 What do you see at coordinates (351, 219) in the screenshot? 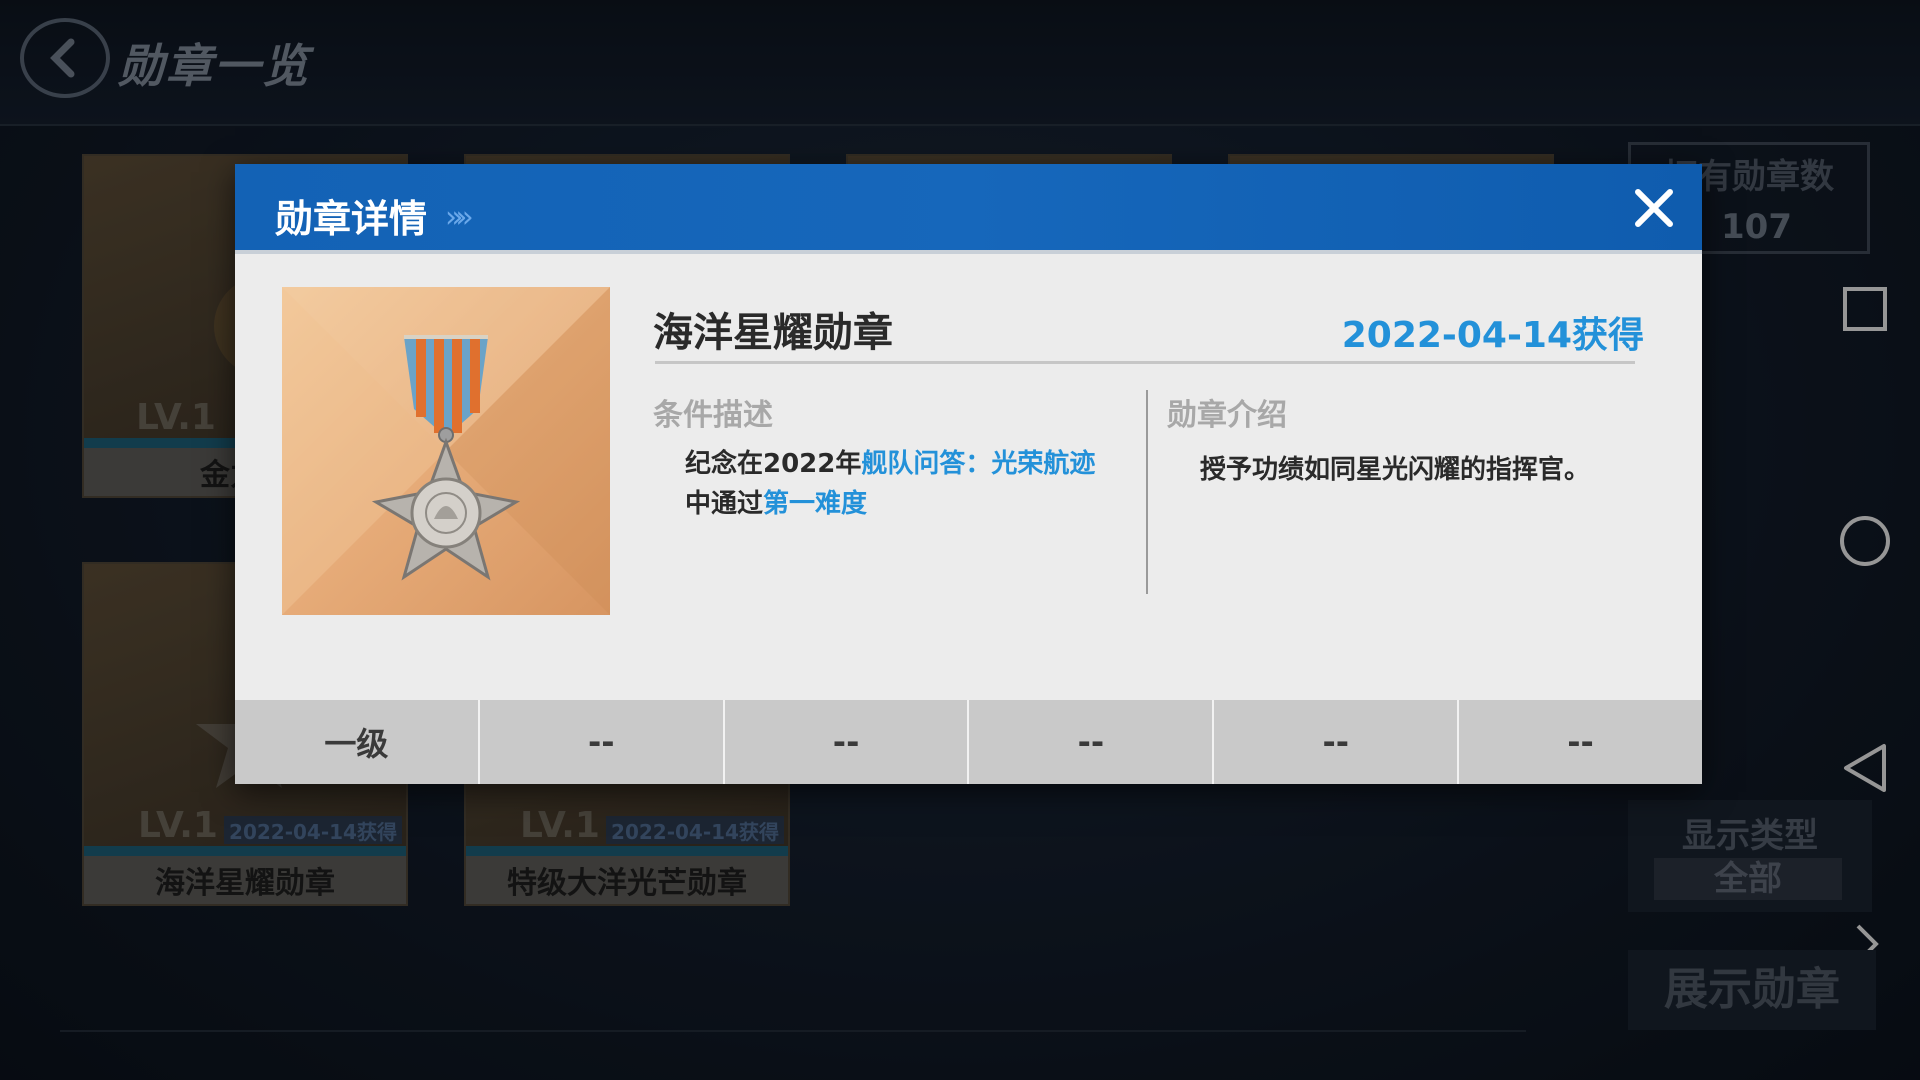
I see `dialog-title: 勋章详情` at bounding box center [351, 219].